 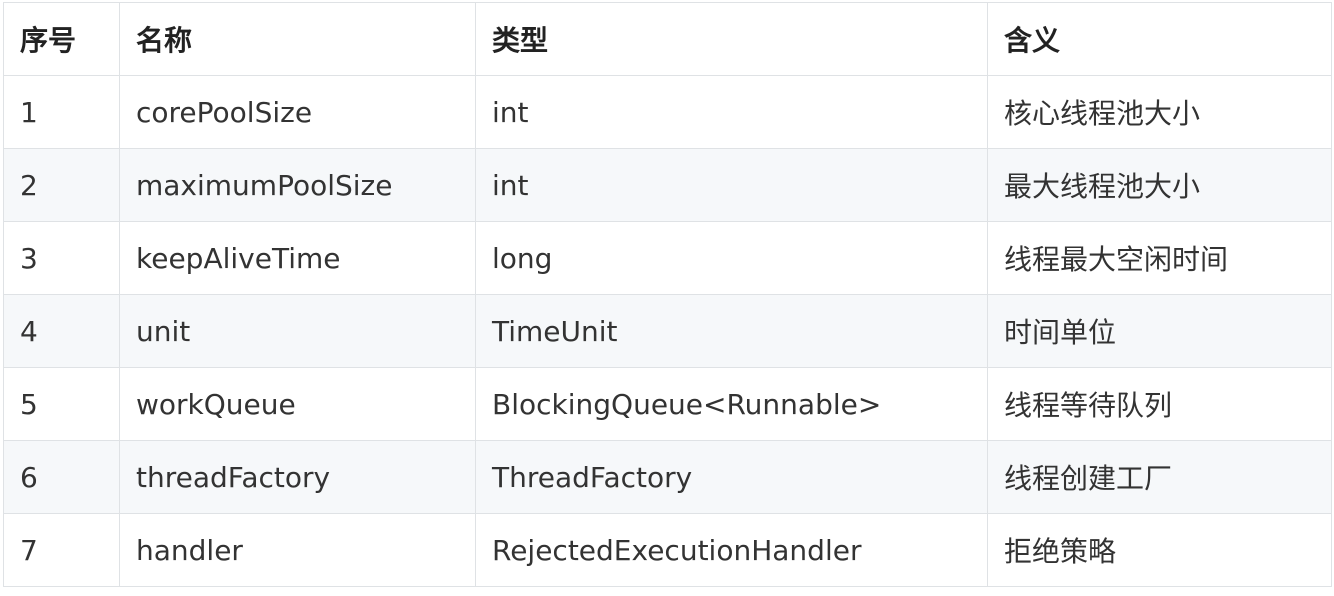 What do you see at coordinates (1159, 258) in the screenshot?
I see `cell-meaning: 线程最大空闲时间` at bounding box center [1159, 258].